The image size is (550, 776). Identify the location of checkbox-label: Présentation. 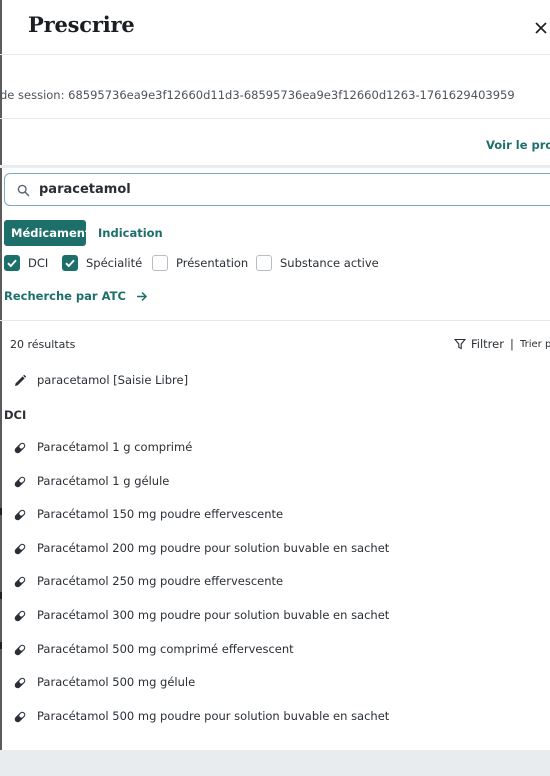
(212, 263).